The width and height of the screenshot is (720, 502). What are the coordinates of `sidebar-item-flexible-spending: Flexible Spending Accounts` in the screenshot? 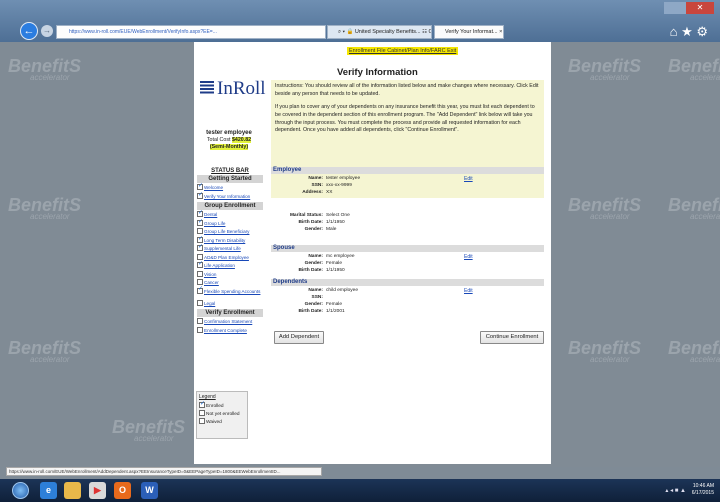 It's located at (230, 293).